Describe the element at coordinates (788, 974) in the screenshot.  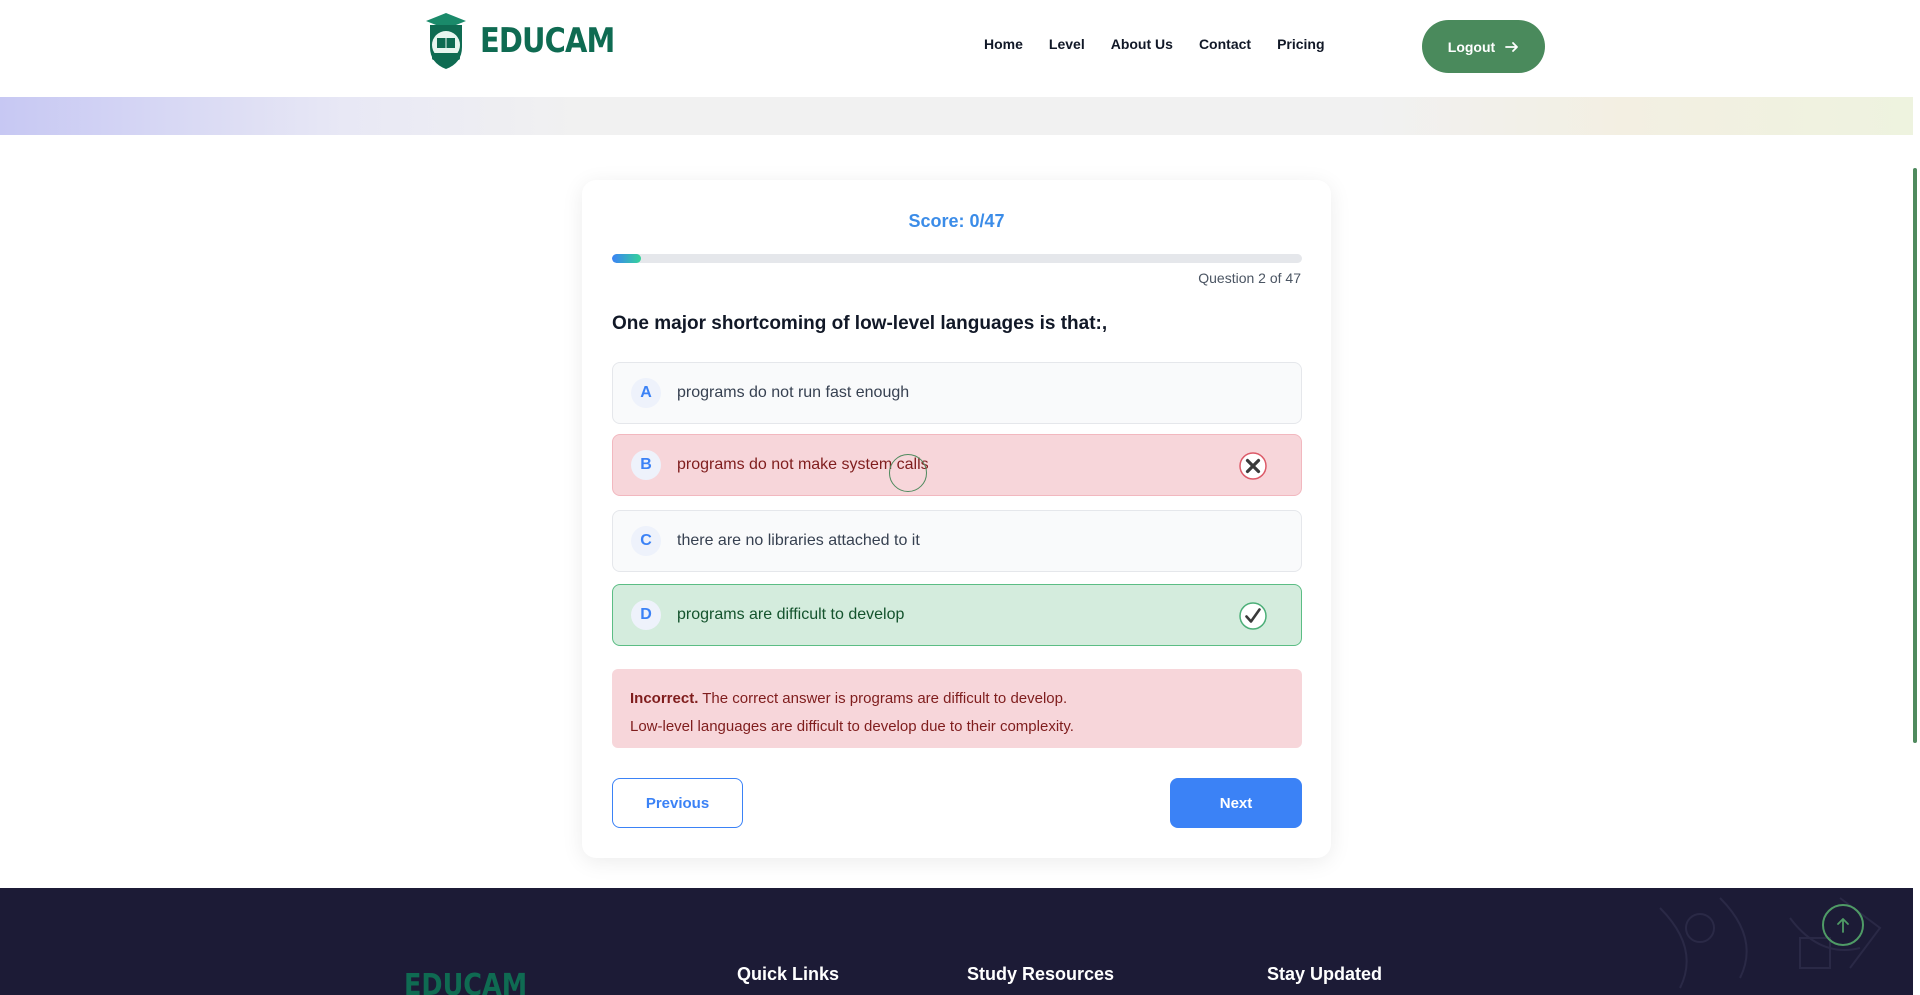
I see `footer-heading-quick-links: Quick Links` at that location.